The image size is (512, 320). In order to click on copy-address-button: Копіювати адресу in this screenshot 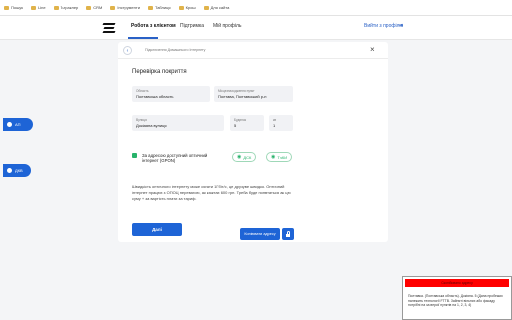, I will do `click(260, 234)`.